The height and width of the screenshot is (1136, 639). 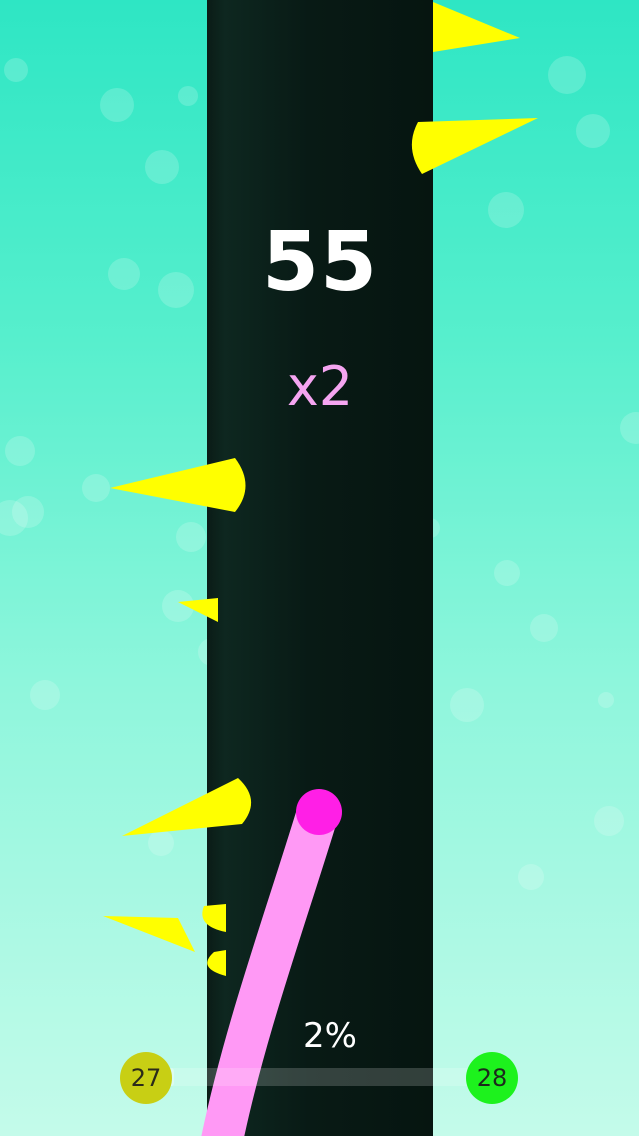 I want to click on score-multiplier: x2, so click(x=320, y=386).